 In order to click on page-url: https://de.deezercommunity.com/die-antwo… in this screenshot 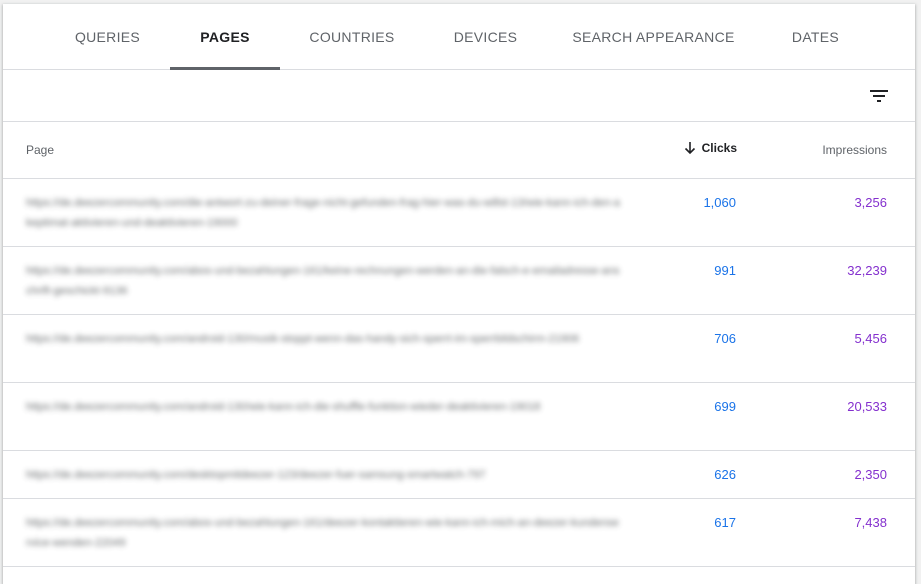, I will do `click(323, 213)`.